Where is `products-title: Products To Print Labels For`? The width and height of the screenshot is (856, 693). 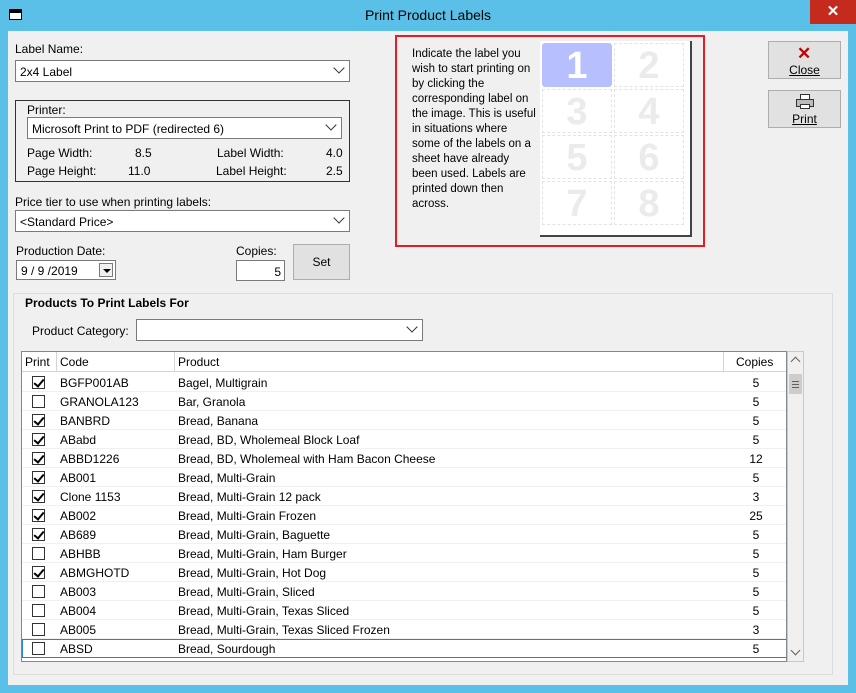 products-title: Products To Print Labels For is located at coordinates (107, 303).